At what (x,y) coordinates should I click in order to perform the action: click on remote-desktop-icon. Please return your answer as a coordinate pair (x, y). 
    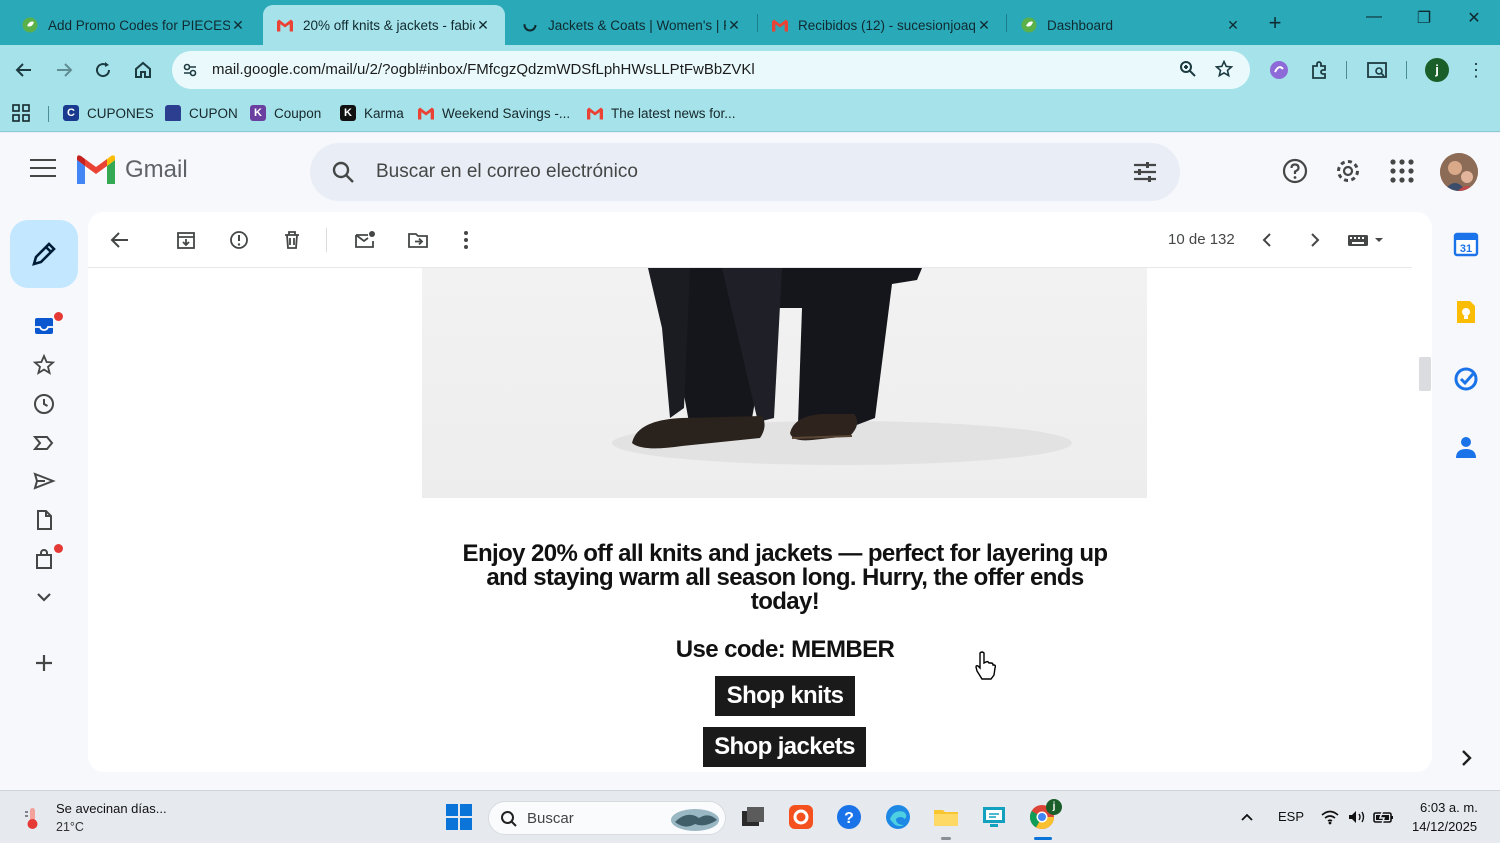
    Looking at the image, I should click on (995, 818).